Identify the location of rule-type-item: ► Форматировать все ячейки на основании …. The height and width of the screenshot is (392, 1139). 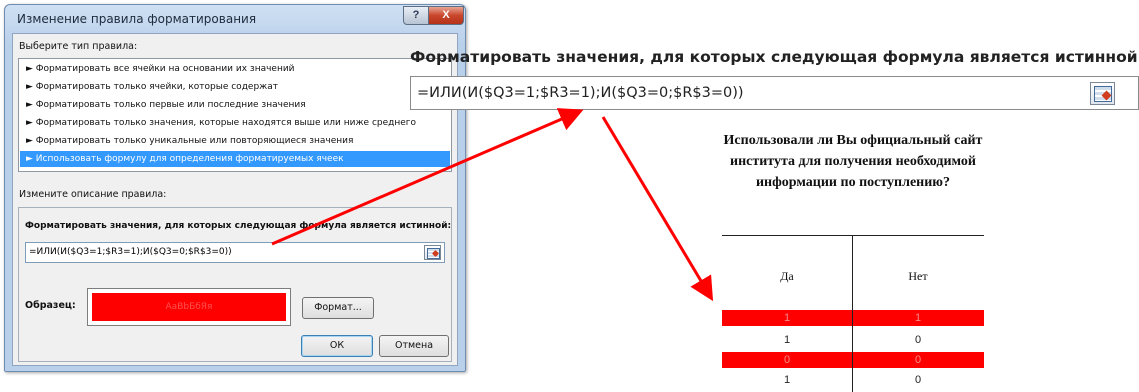
(235, 69).